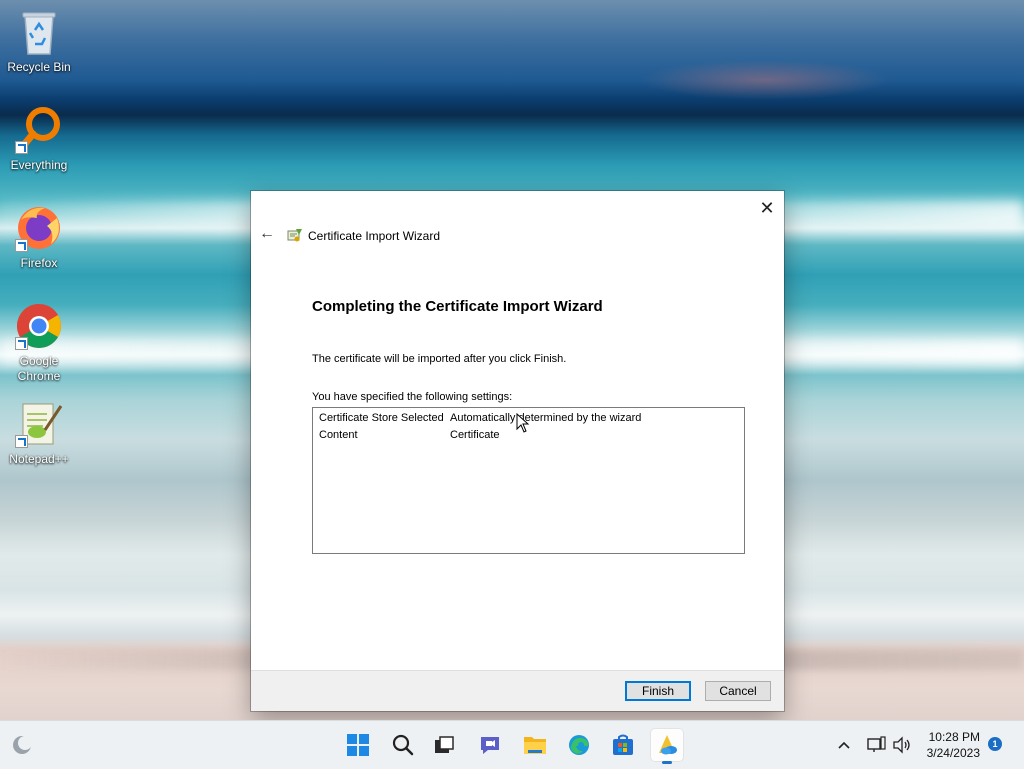 The height and width of the screenshot is (769, 1024). I want to click on desktop-icon-label: Everything, so click(39, 165).